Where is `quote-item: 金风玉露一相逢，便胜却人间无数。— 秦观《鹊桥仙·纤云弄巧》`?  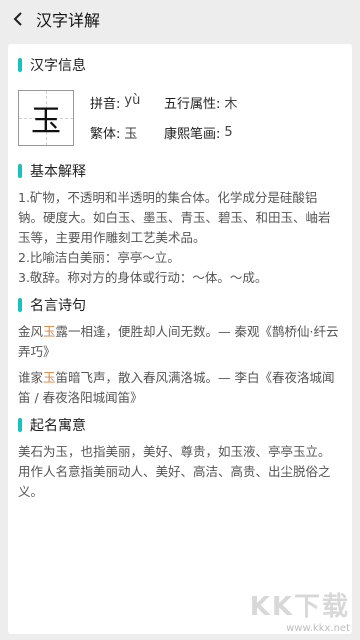 quote-item: 金风玉露一相逢，便胜却人间无数。— 秦观《鹊桥仙·纤云弄巧》 is located at coordinates (178, 341).